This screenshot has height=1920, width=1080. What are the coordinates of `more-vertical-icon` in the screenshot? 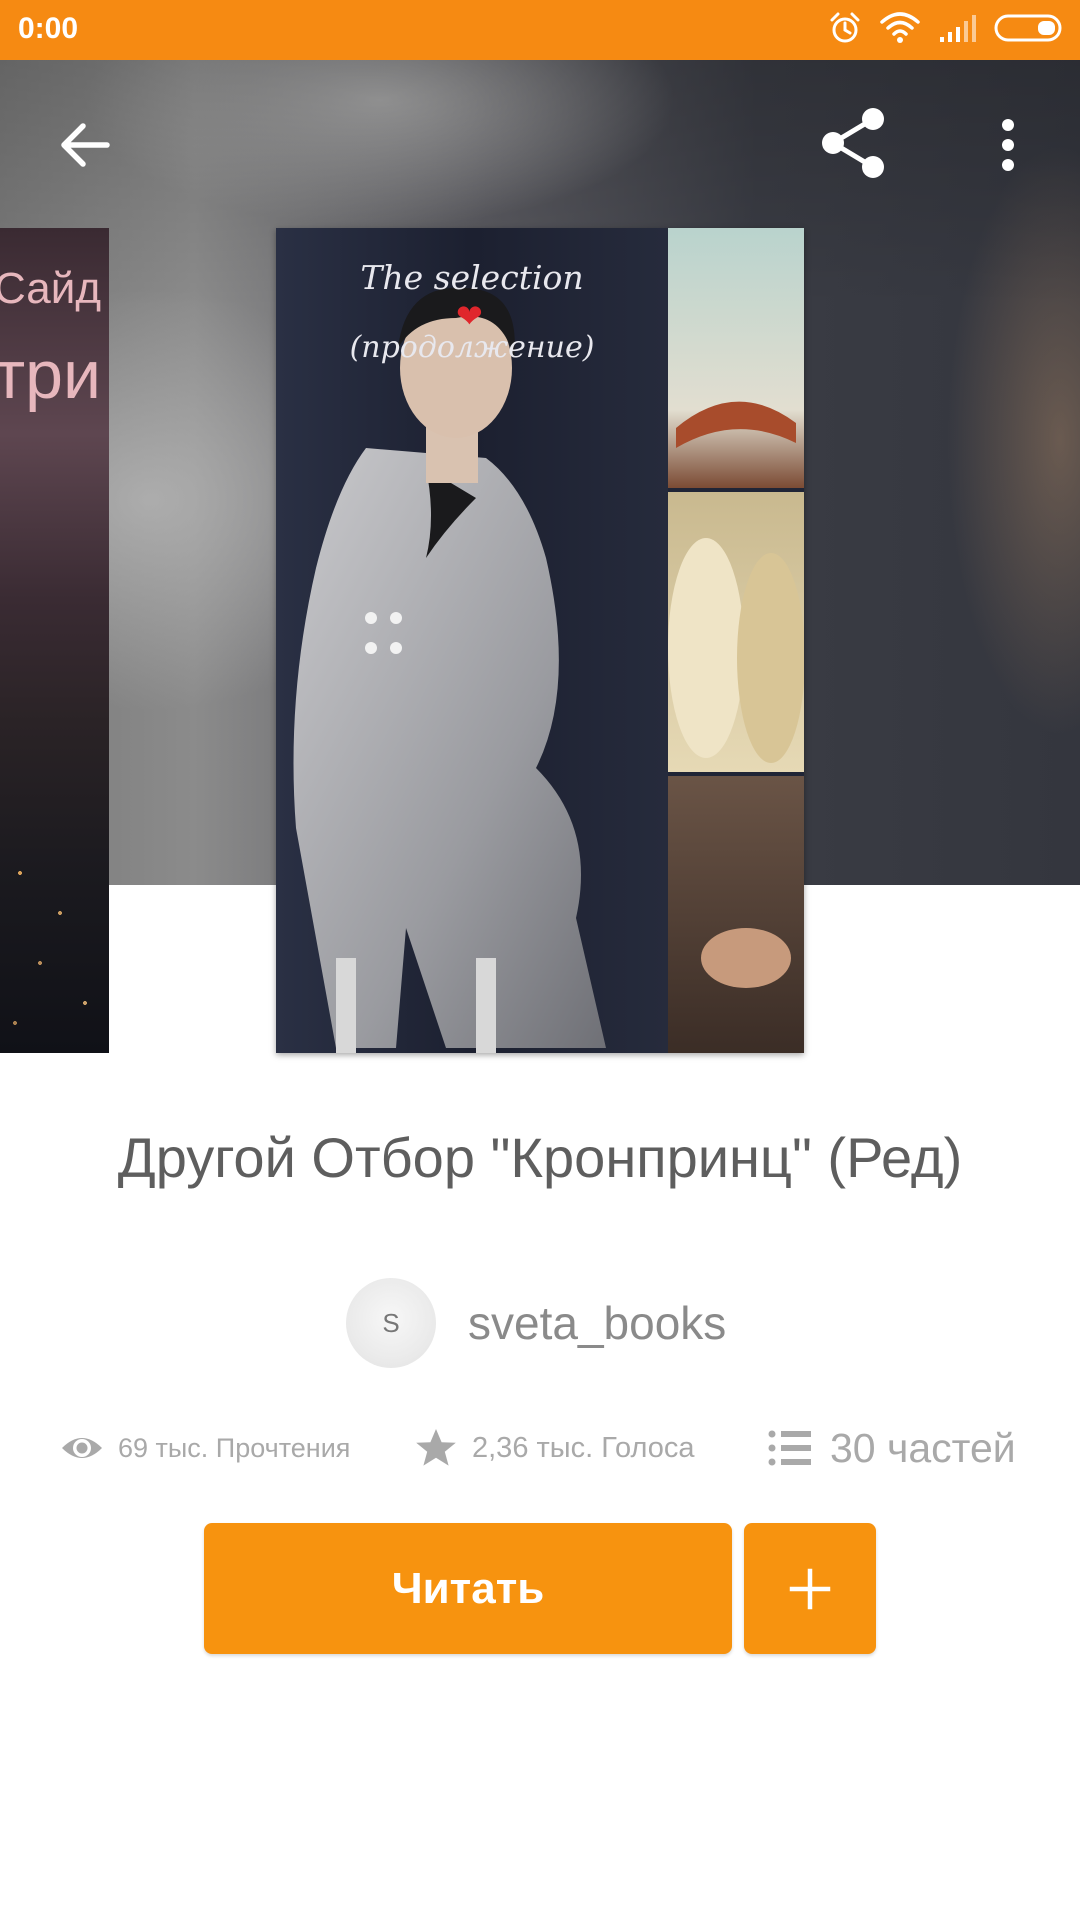 It's located at (1008, 145).